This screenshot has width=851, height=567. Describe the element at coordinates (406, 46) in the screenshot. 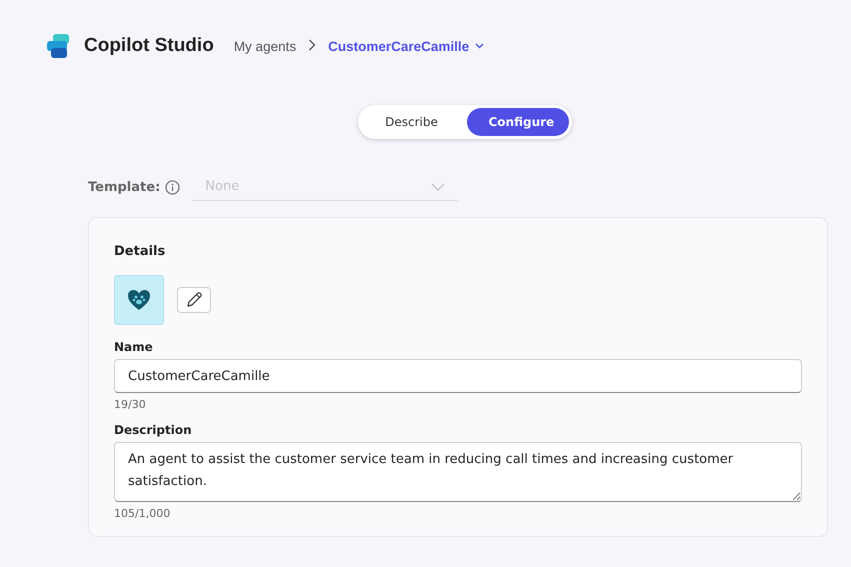

I see `breadcrumb-link: CustomerCareCamille` at that location.